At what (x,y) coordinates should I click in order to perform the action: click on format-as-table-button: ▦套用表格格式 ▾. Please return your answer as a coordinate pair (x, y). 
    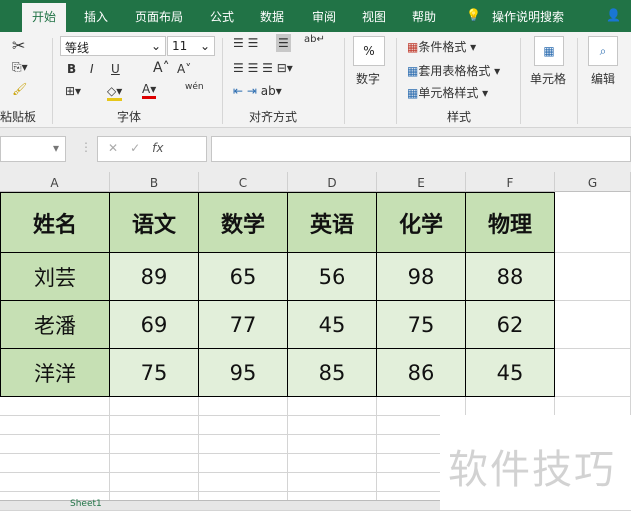
    Looking at the image, I should click on (453, 70).